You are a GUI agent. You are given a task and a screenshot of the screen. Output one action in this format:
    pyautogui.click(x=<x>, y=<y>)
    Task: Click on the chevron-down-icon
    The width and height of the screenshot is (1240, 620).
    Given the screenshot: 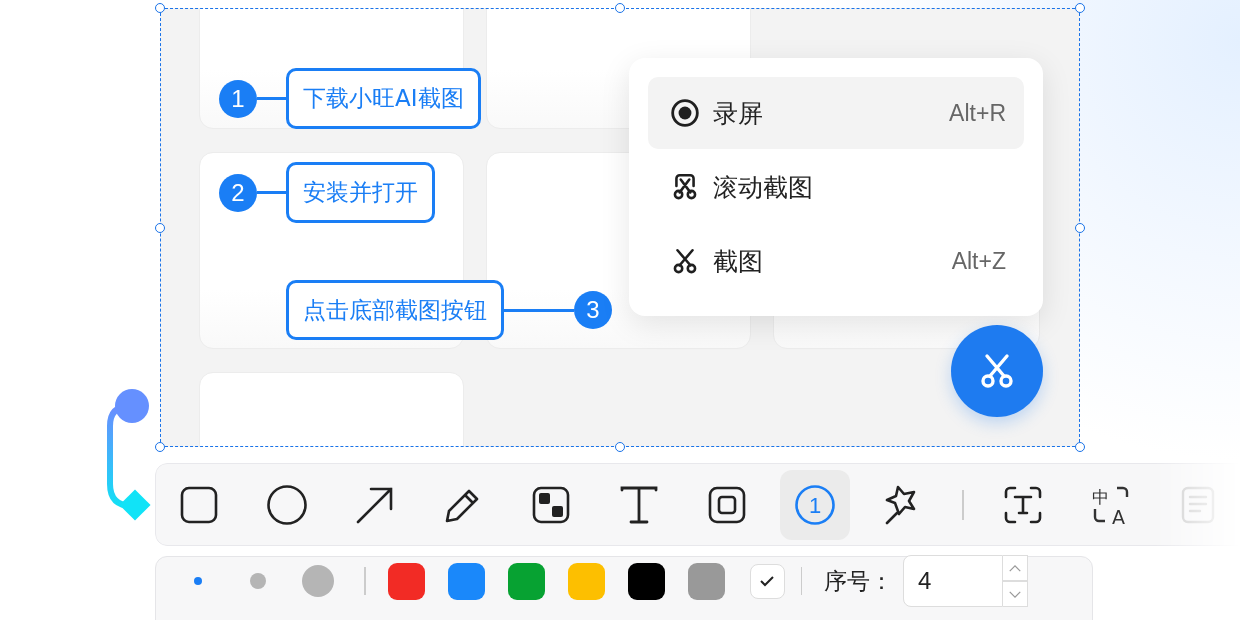 What is the action you would take?
    pyautogui.click(x=1015, y=594)
    